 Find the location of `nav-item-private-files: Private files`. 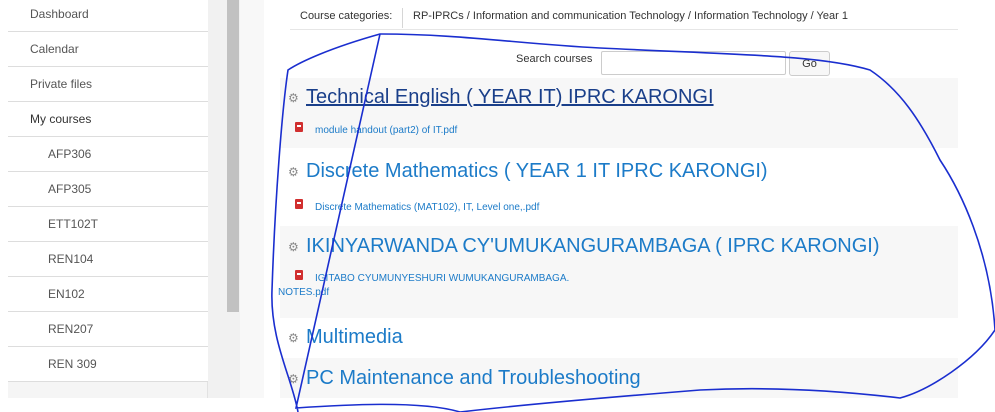

nav-item-private-files: Private files is located at coordinates (108, 84).